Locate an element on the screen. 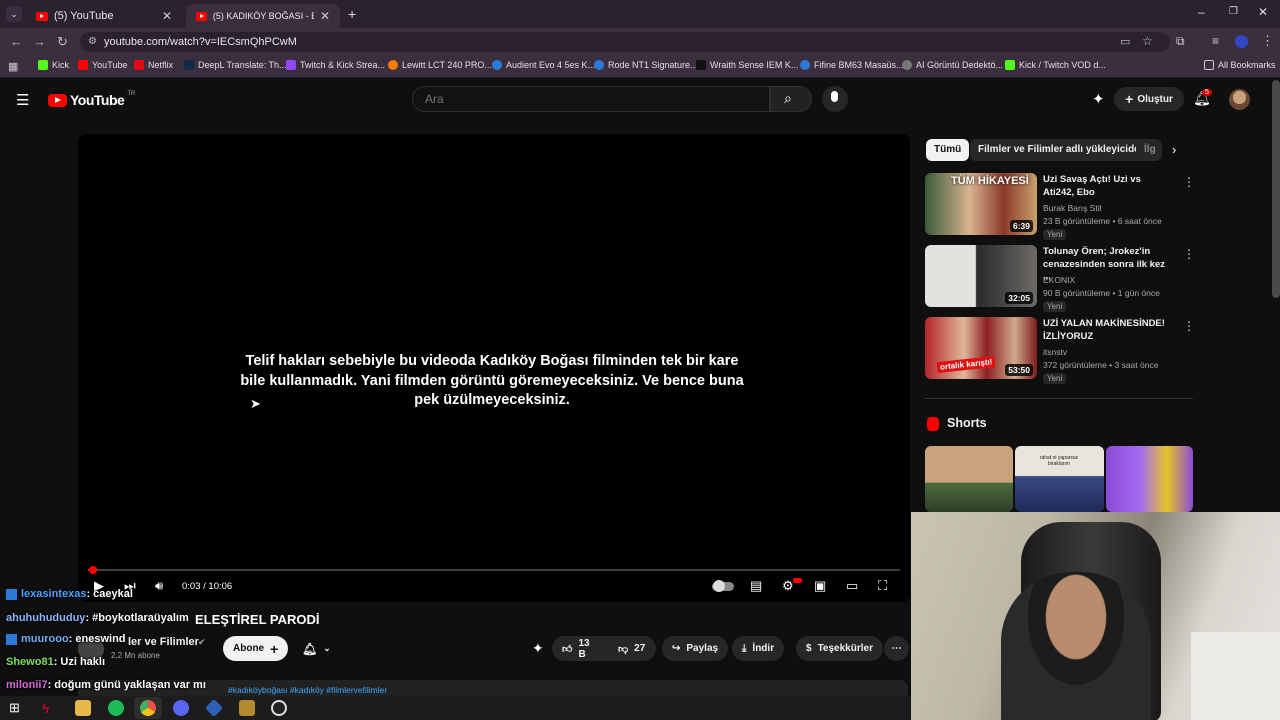 Image resolution: width=1280 pixels, height=720 pixels. url-bar: ⚙ youtube.com/watch?v=IECsmQhPCwM is located at coordinates (625, 42).